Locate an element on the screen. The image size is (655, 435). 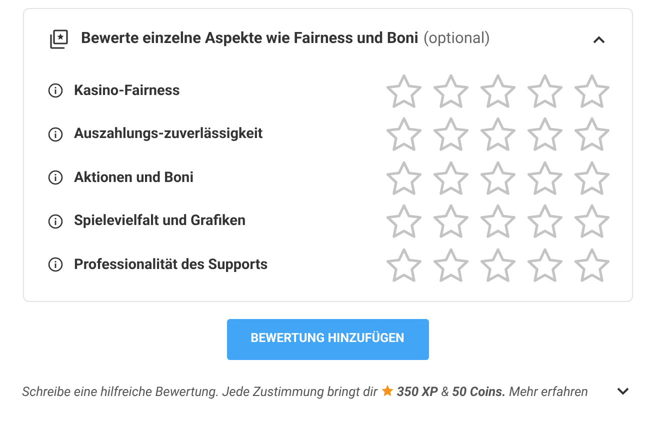
reward-amount-text: 350 XP & 50 Coins. Mehr erfahren is located at coordinates (492, 392).